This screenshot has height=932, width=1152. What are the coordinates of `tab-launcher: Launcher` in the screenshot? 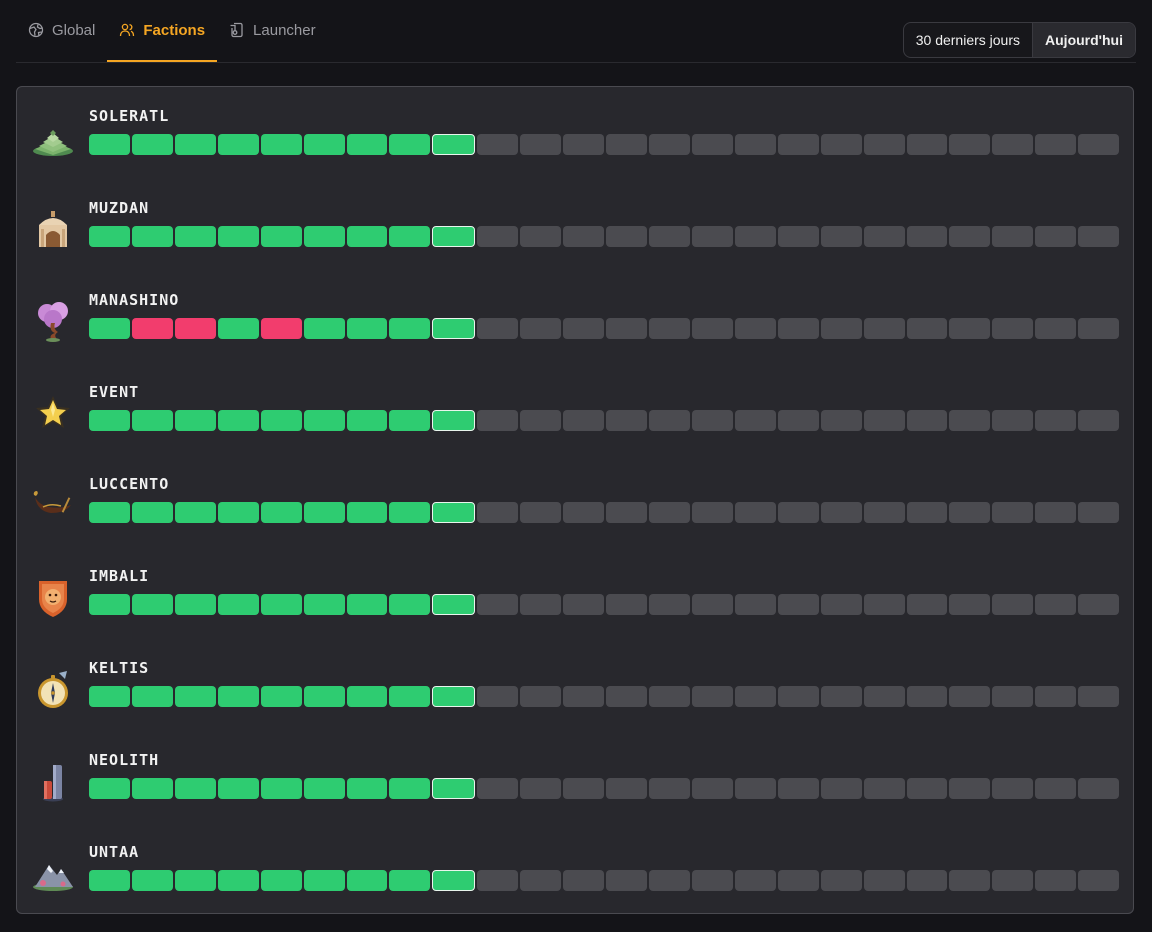 It's located at (272, 31).